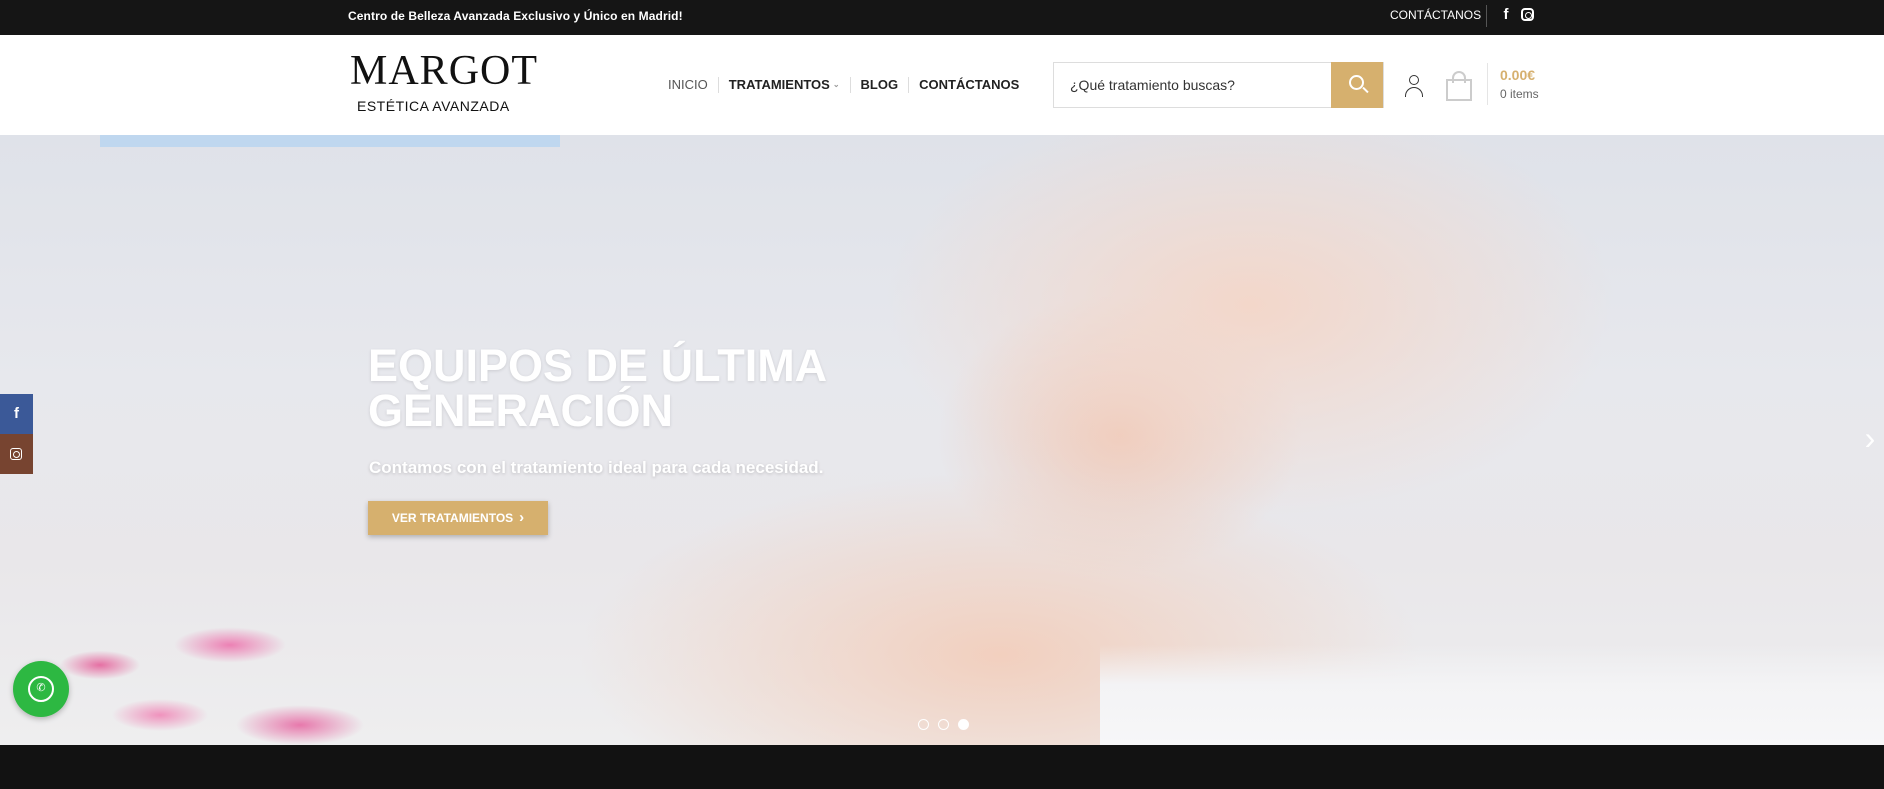 This screenshot has height=789, width=1884. I want to click on footer-strip, so click(942, 767).